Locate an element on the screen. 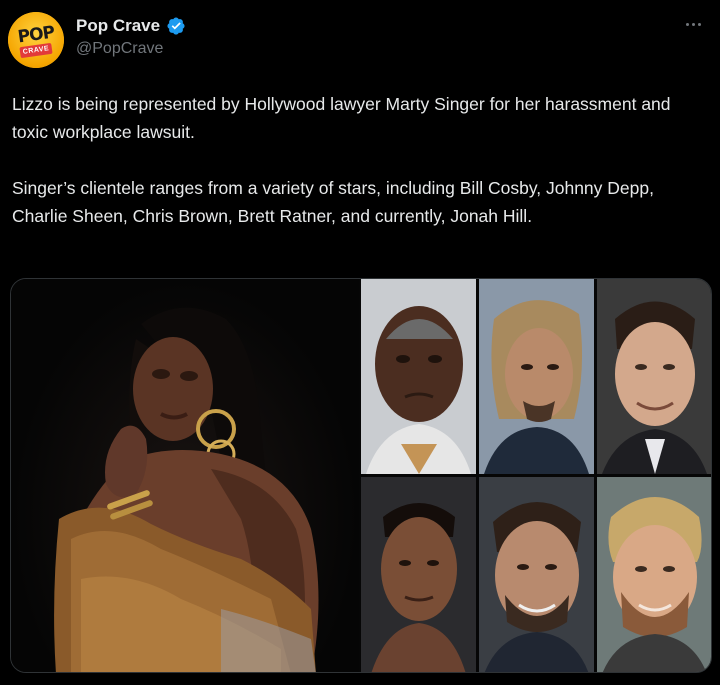 The width and height of the screenshot is (720, 685). display-name: Pop Crave is located at coordinates (118, 26).